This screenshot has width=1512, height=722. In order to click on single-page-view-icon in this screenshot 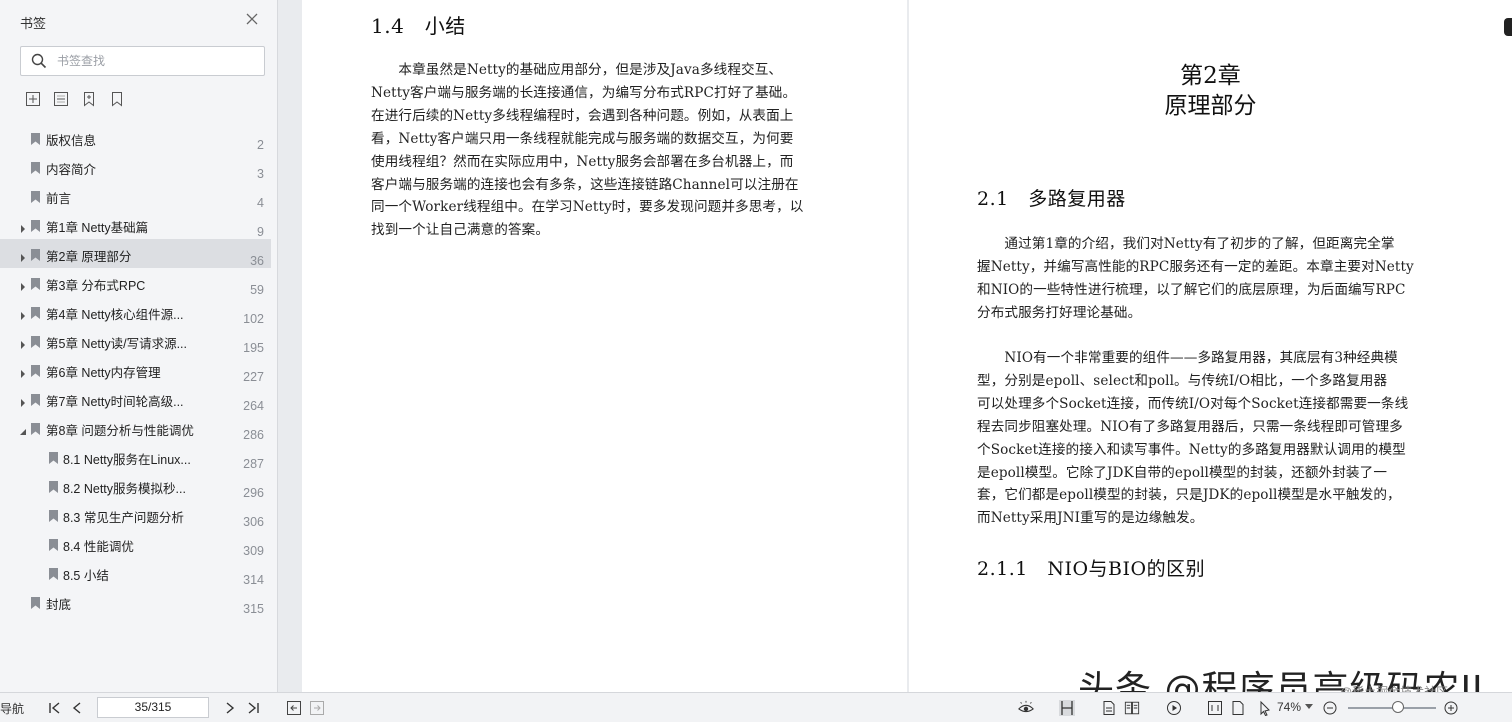, I will do `click(1067, 708)`.